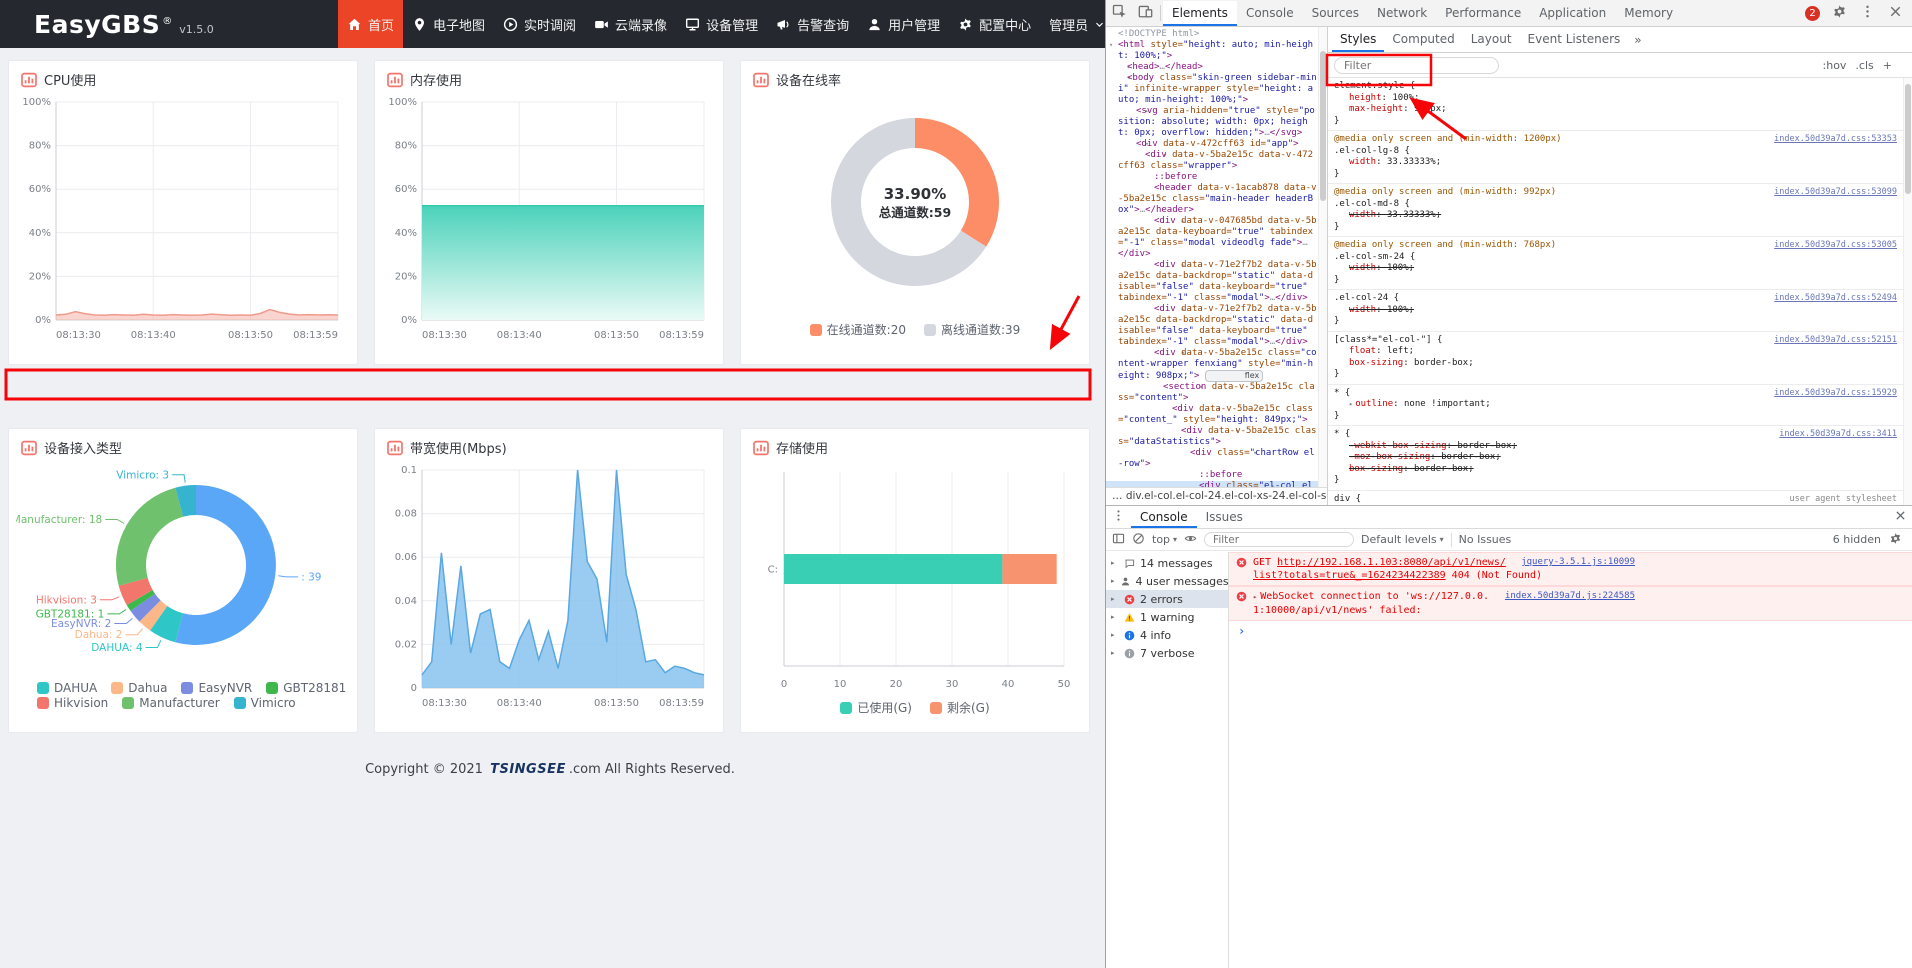 The image size is (1912, 968). I want to click on dom-tree-line: ▸<head>…</head>, so click(1212, 67).